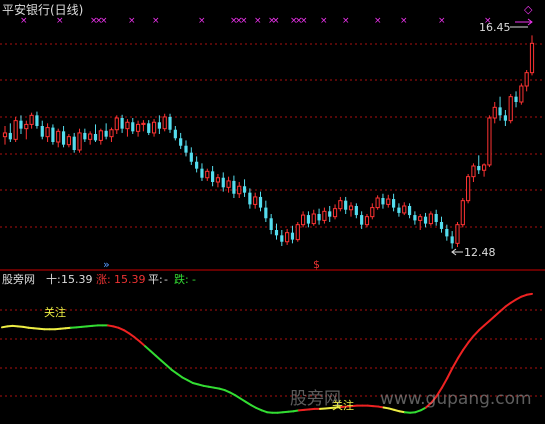 This screenshot has width=545, height=424. I want to click on fall-value: -, so click(194, 279).